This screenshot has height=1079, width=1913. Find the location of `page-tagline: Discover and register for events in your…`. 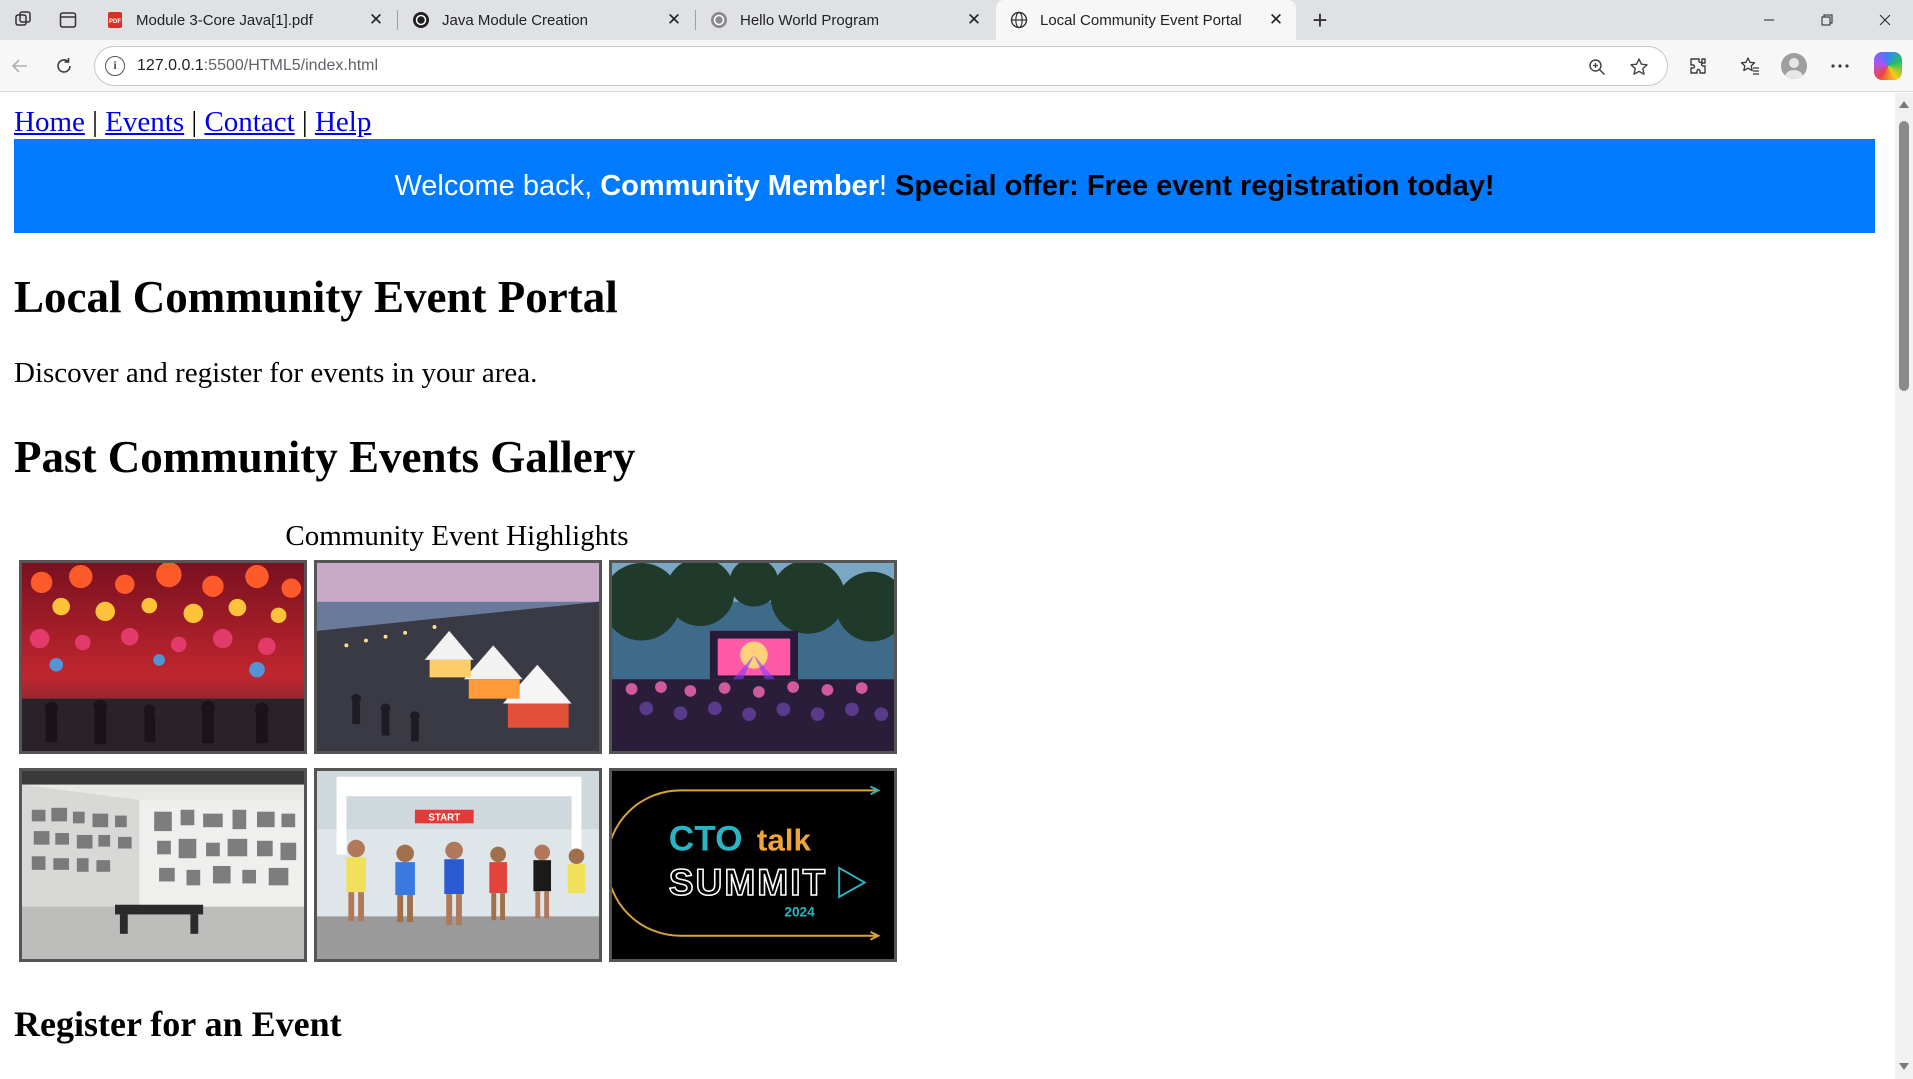

page-tagline: Discover and register for events in your… is located at coordinates (276, 373).